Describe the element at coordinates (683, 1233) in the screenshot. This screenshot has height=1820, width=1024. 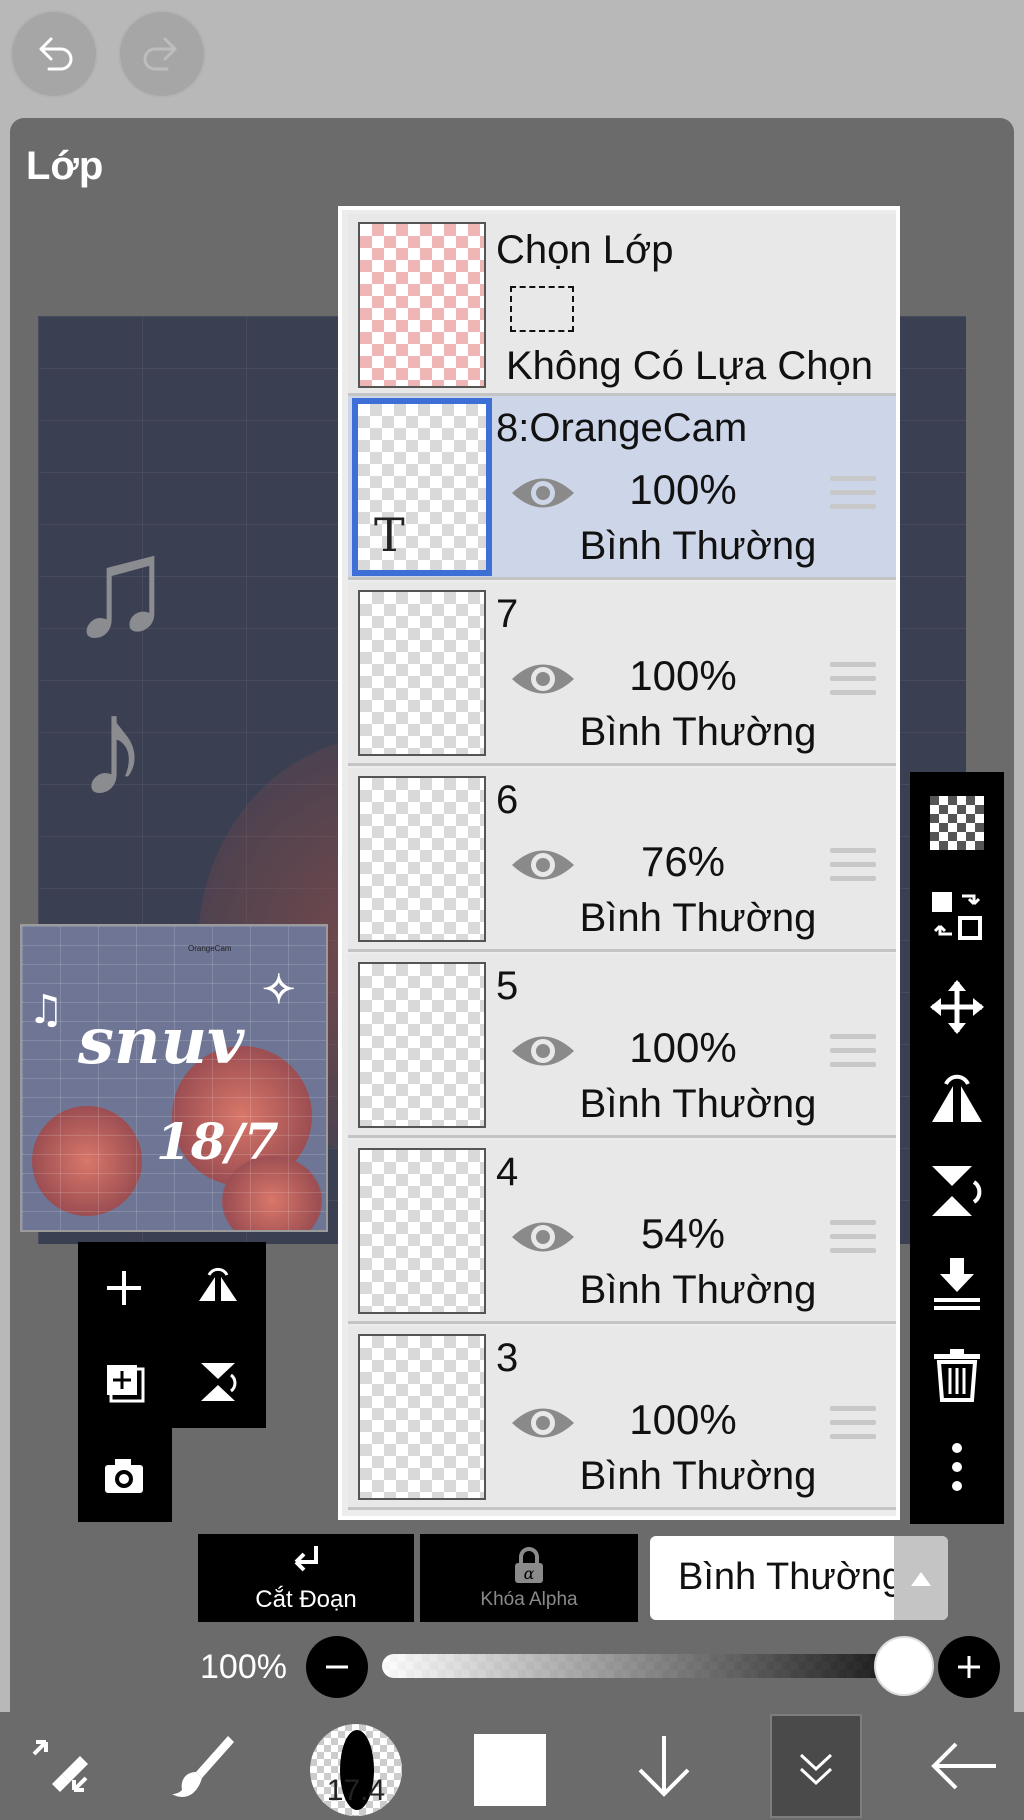
I see `layer-opacity: 54%` at that location.